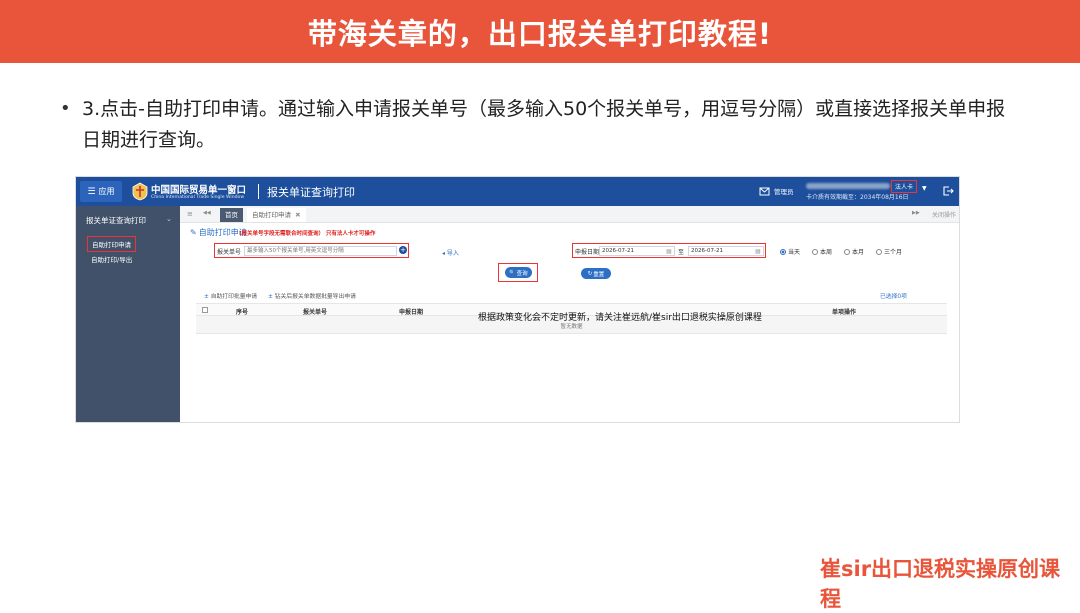 This screenshot has height=613, width=1080. I want to click on tab-home: 首页, so click(231, 215).